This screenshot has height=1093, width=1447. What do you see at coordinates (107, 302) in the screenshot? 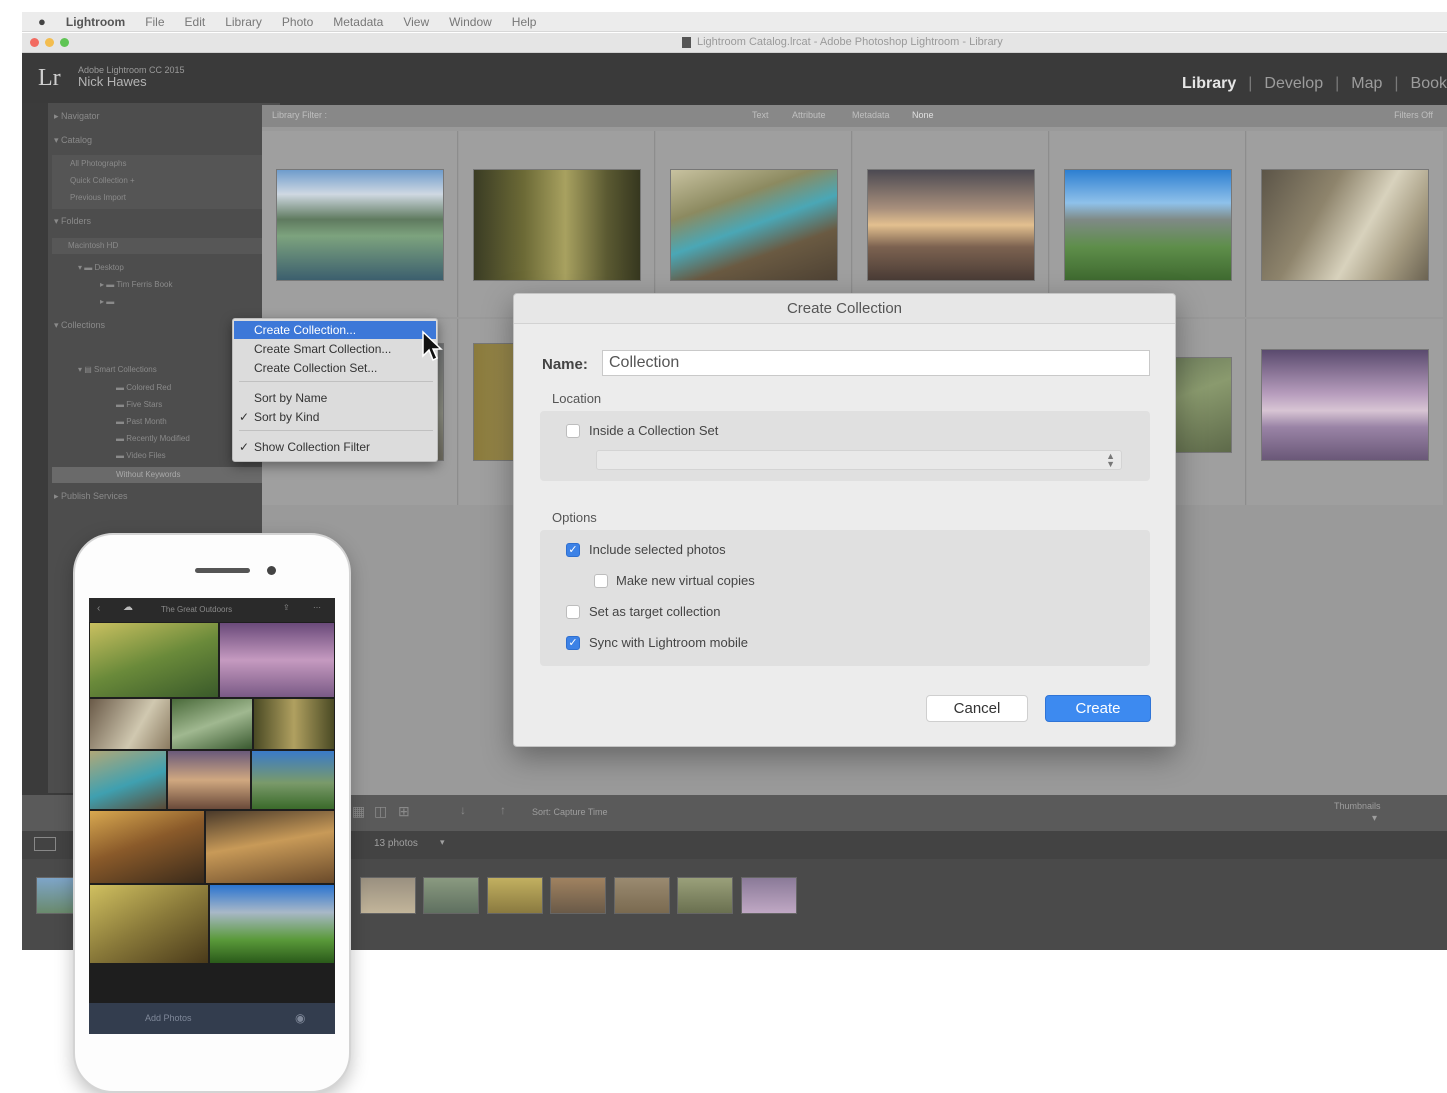
I see `folder-row: ▸ ▬` at bounding box center [107, 302].